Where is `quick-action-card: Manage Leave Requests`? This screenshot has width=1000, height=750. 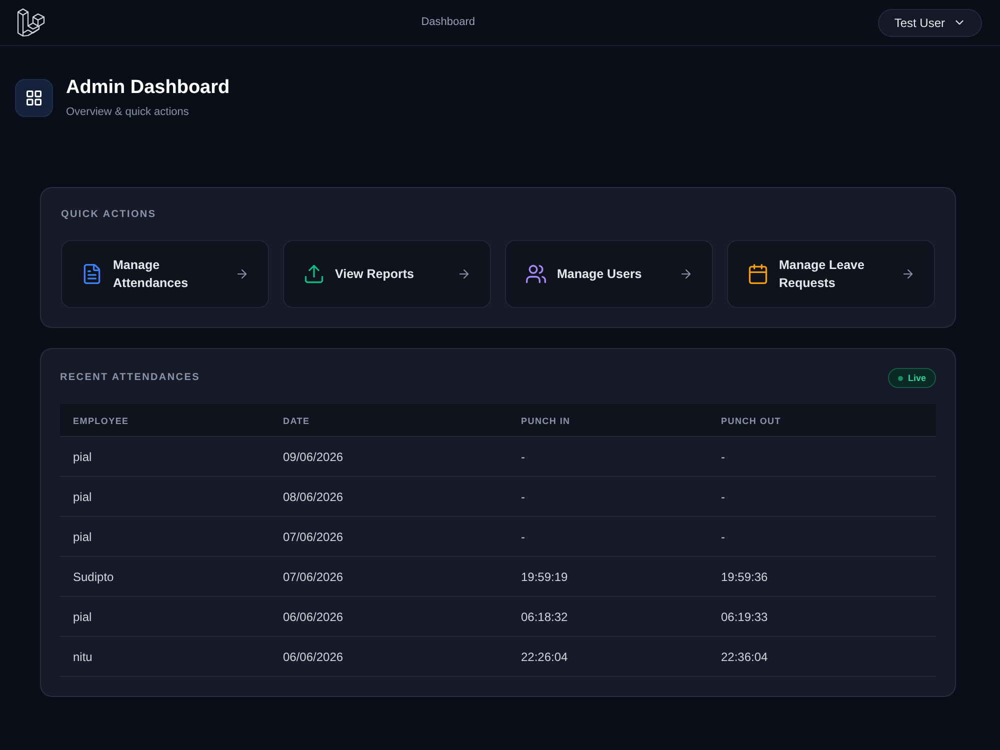
quick-action-card: Manage Leave Requests is located at coordinates (831, 274).